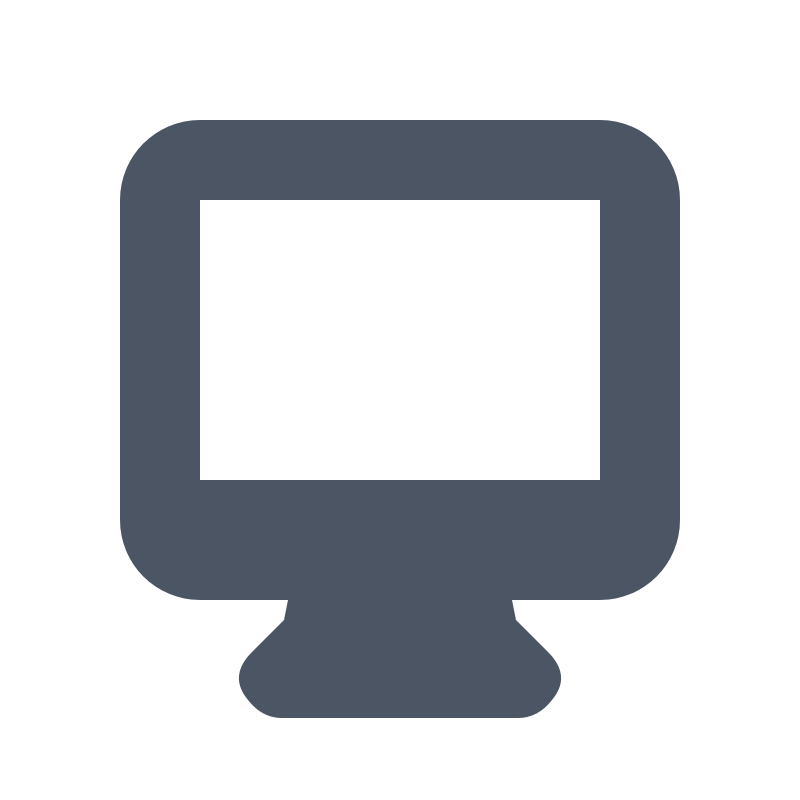 The image size is (800, 800). Describe the element at coordinates (400, 649) in the screenshot. I see `monitor-stand` at that location.